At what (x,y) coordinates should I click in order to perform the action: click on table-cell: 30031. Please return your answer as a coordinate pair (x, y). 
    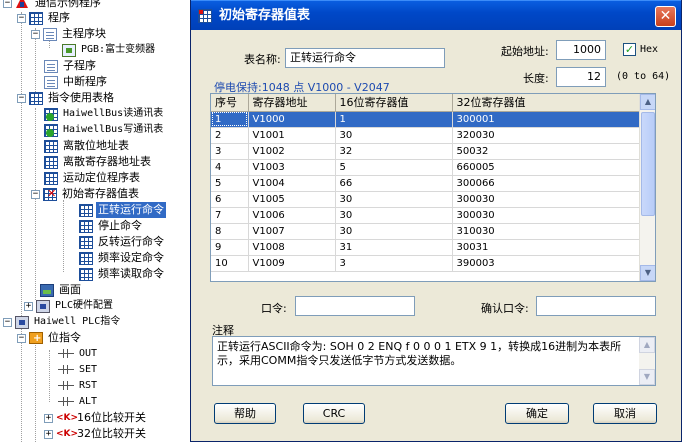
    Looking at the image, I should click on (546, 247).